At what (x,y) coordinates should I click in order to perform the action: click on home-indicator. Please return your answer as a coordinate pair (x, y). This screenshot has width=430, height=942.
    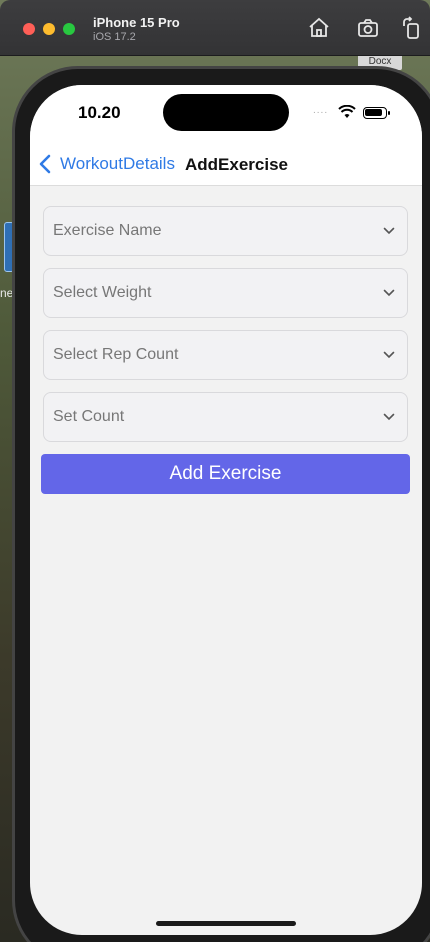
    Looking at the image, I should click on (226, 923).